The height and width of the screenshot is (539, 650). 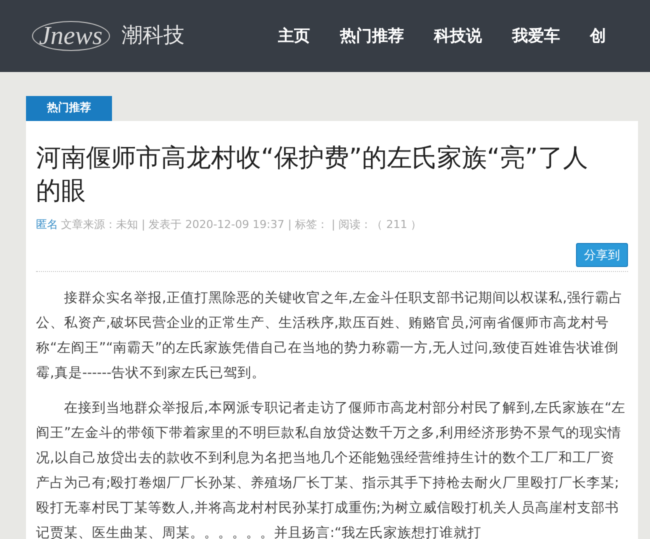 I want to click on author-link: 匿名, so click(x=47, y=224).